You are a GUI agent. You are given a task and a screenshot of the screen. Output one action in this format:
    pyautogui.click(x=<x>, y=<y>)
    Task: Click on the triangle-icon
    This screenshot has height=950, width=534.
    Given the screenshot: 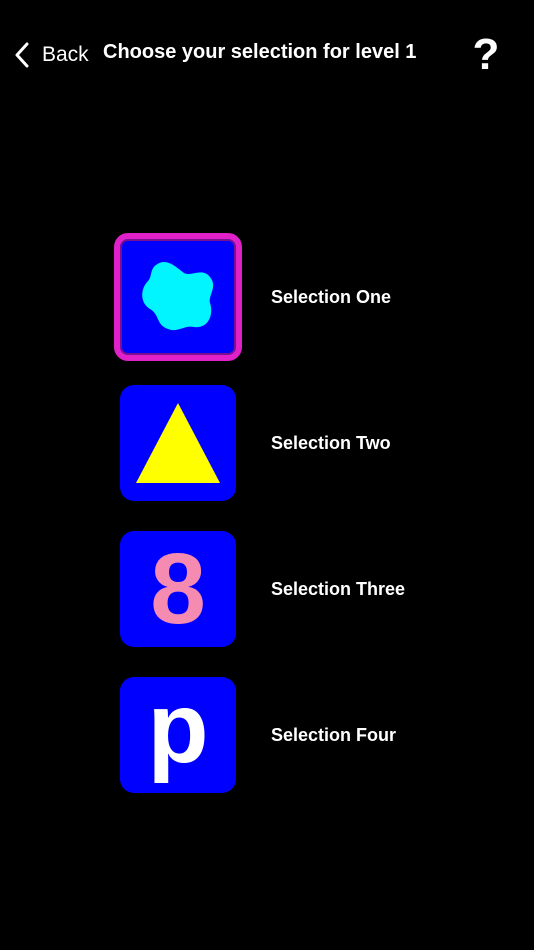 What is the action you would take?
    pyautogui.click(x=178, y=443)
    